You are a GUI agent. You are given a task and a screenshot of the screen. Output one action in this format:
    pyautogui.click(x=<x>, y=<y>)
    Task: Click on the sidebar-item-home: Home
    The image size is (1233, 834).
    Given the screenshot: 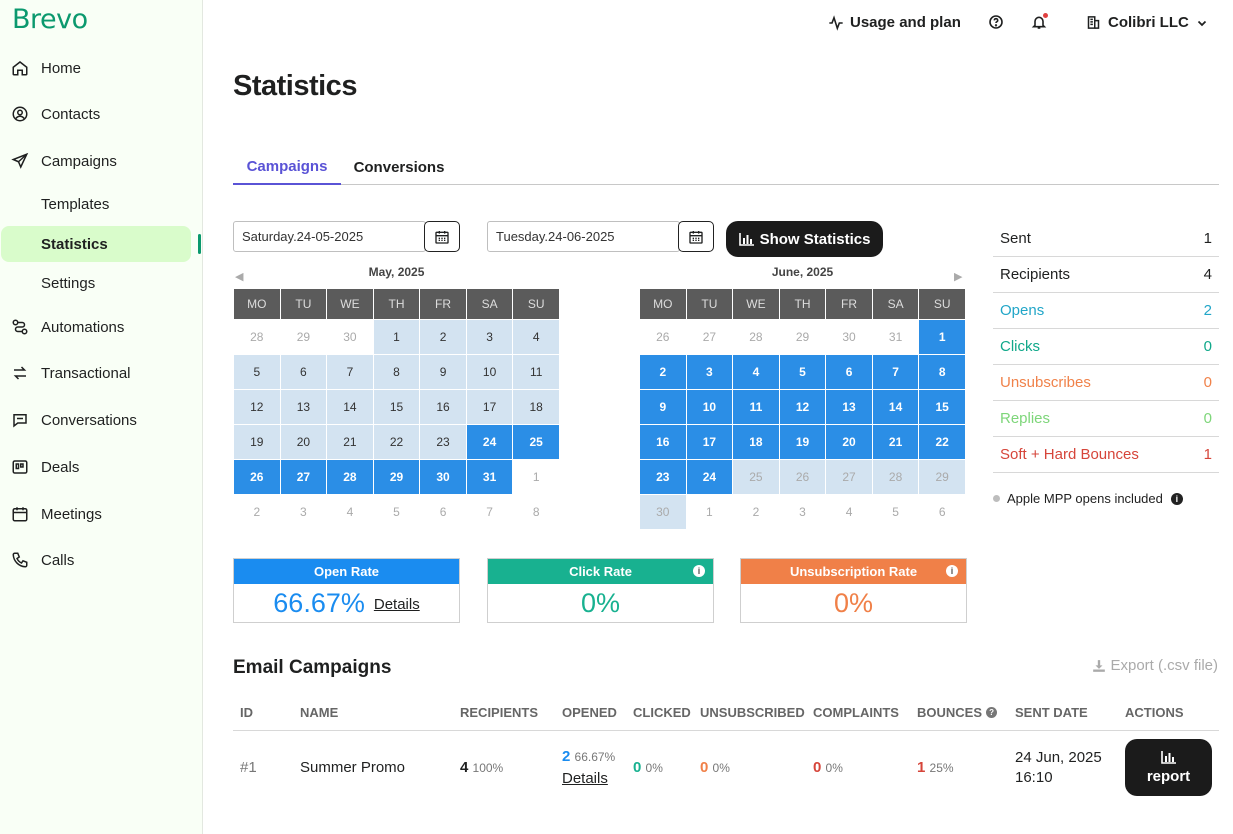 What is the action you would take?
    pyautogui.click(x=45, y=68)
    